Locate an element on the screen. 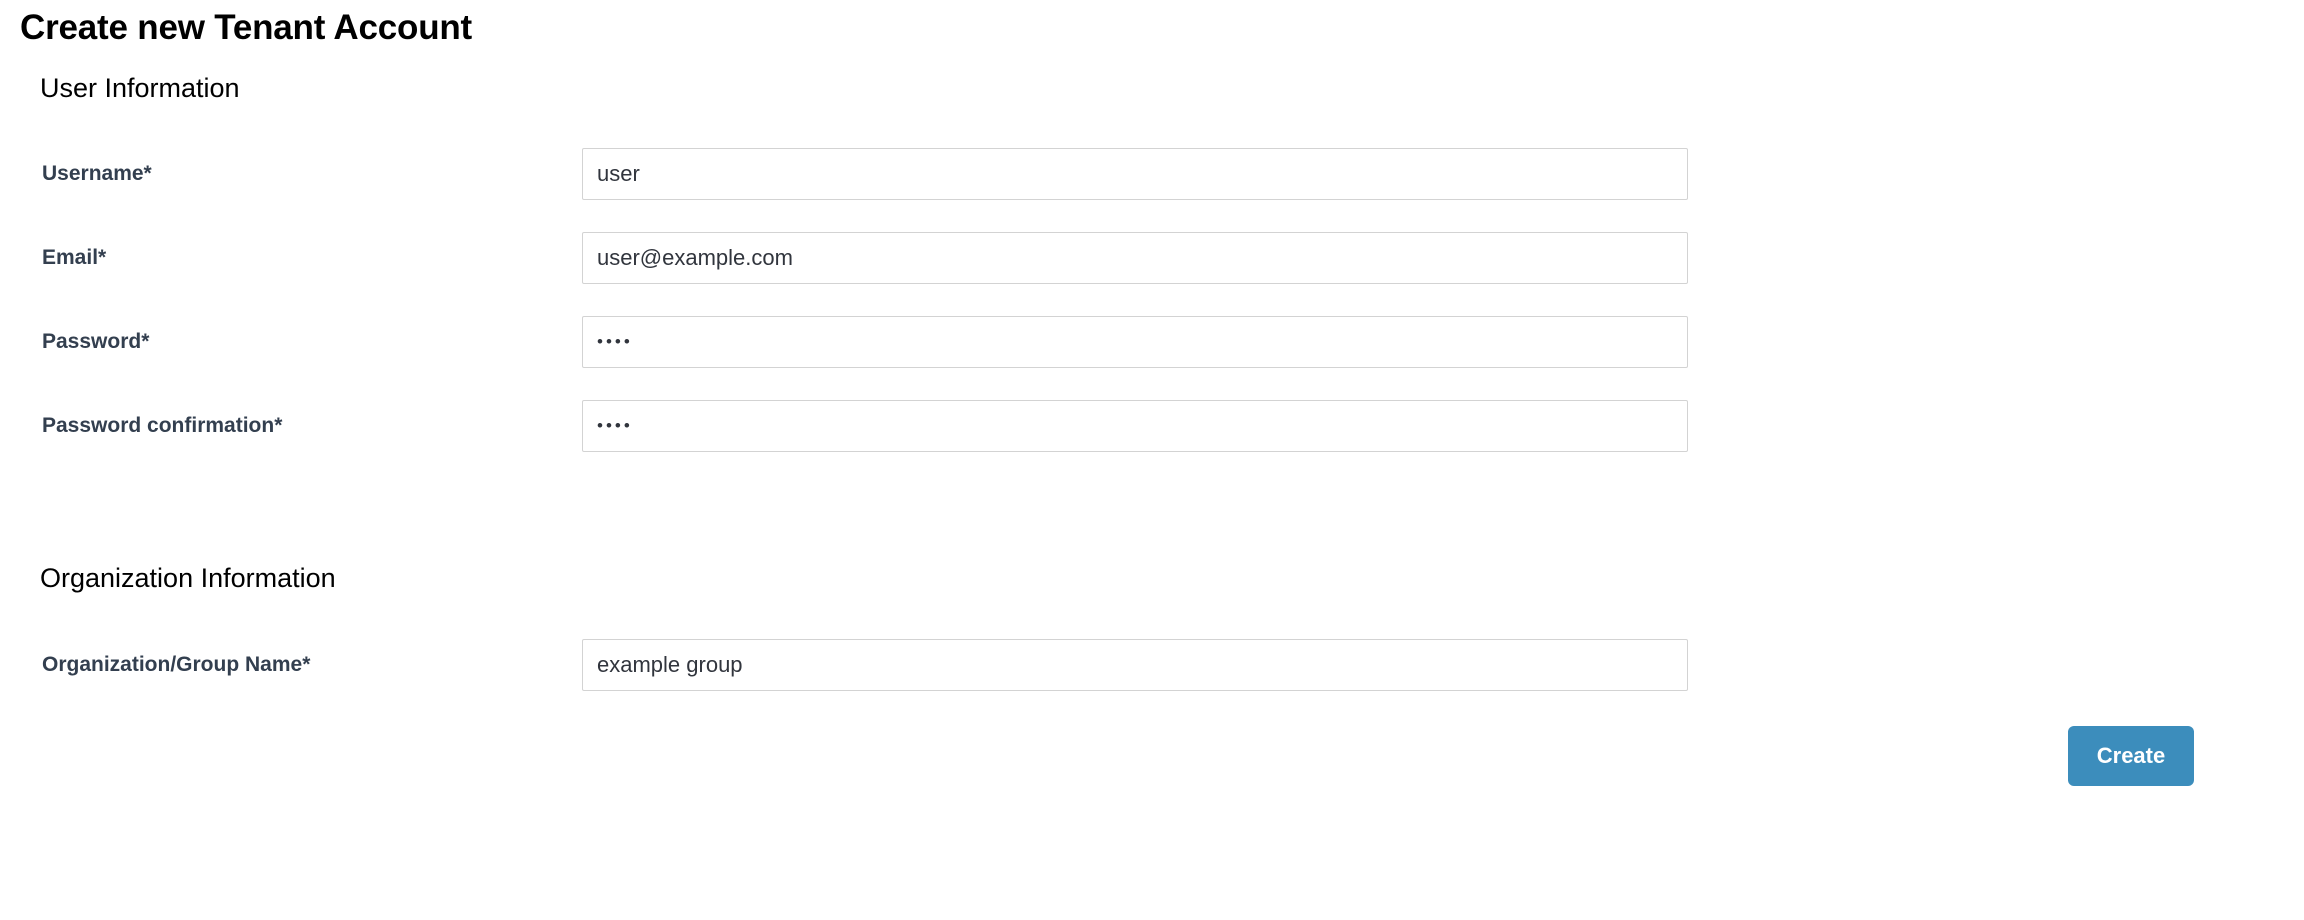 The height and width of the screenshot is (920, 2304). form-row-username: Username* is located at coordinates (1152, 174).